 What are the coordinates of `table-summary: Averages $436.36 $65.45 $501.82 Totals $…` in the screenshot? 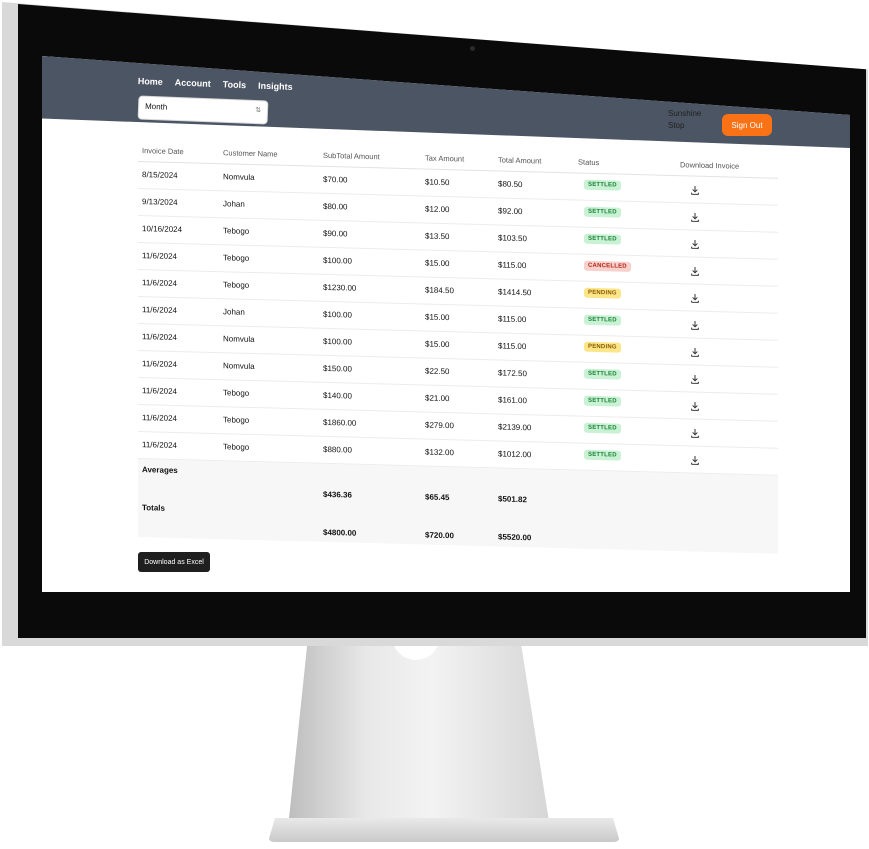 It's located at (458, 506).